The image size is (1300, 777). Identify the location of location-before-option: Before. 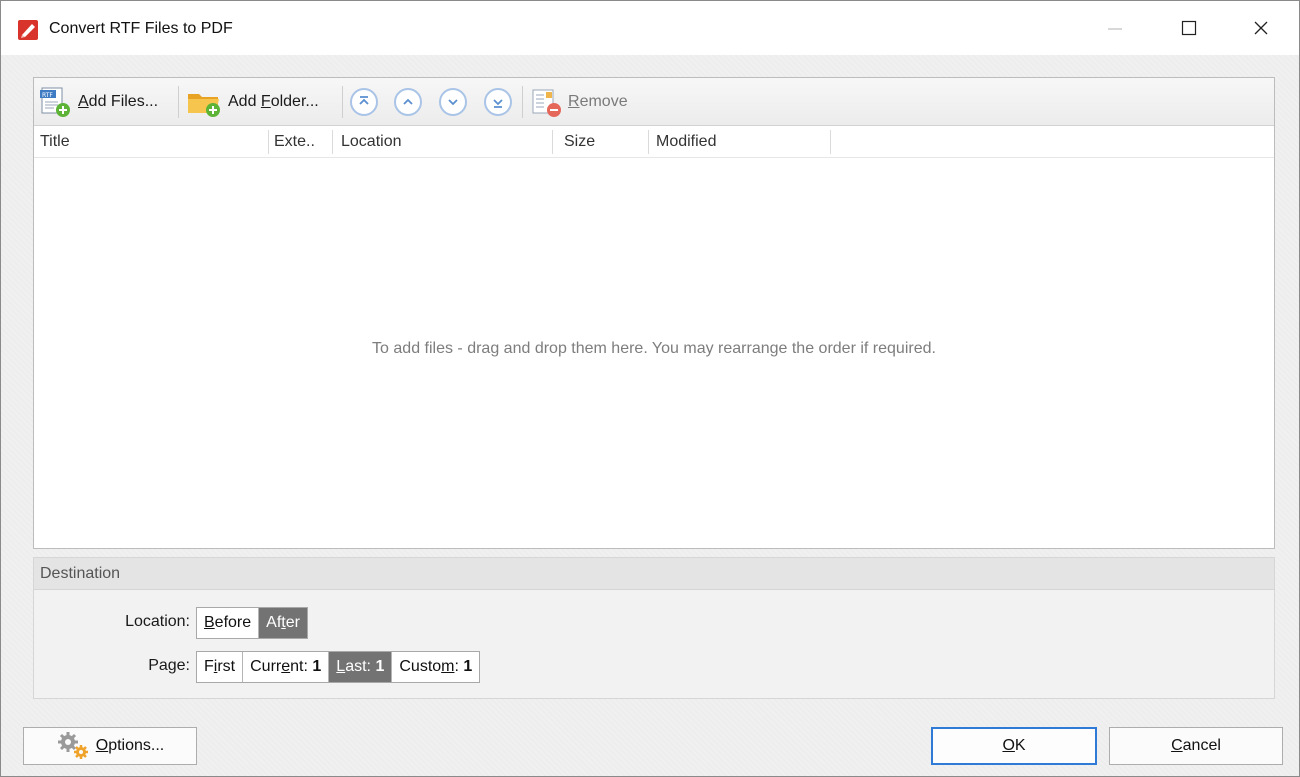
(228, 623).